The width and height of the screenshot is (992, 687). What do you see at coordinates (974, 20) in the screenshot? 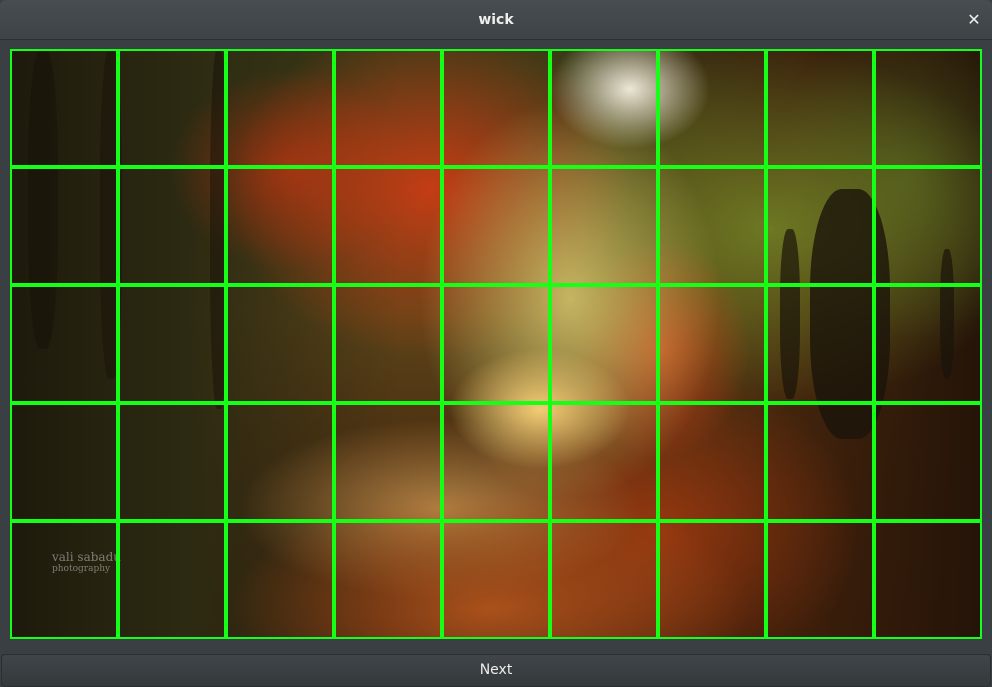
I see `close-icon: ✕` at bounding box center [974, 20].